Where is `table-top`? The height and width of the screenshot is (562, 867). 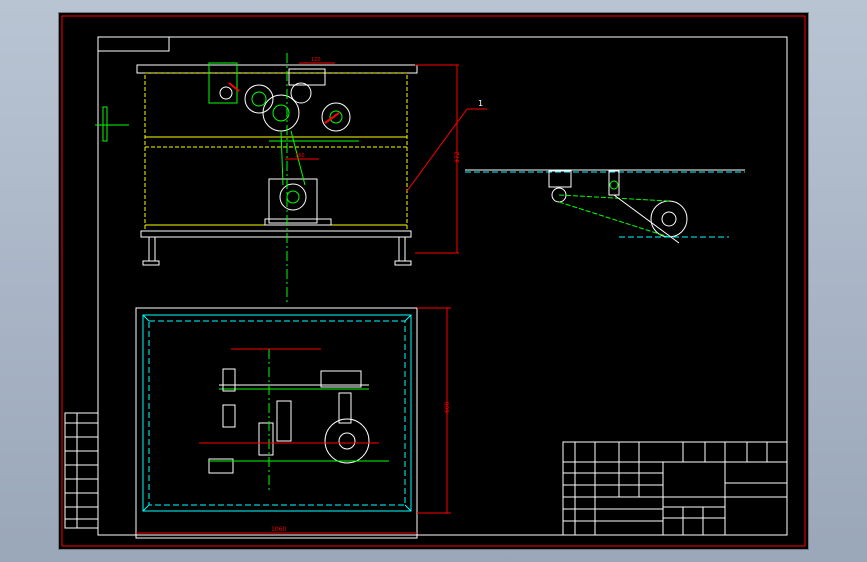
table-top is located at coordinates (277, 69).